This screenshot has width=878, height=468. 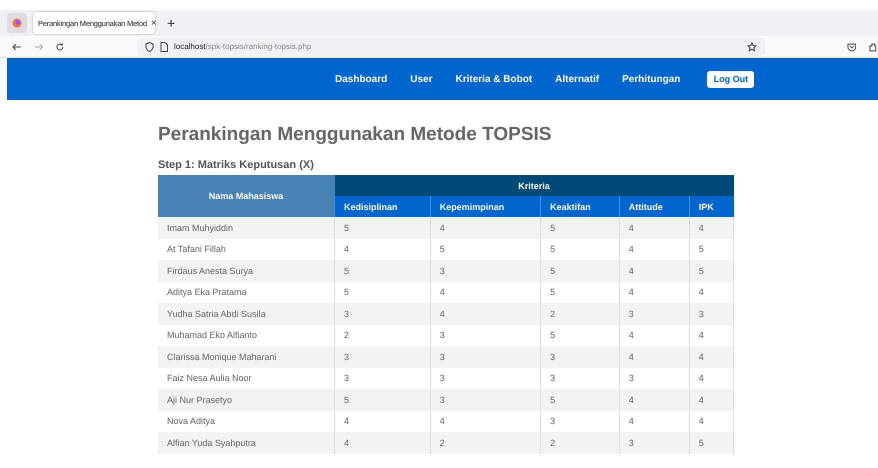 What do you see at coordinates (751, 47) in the screenshot?
I see `star-icon` at bounding box center [751, 47].